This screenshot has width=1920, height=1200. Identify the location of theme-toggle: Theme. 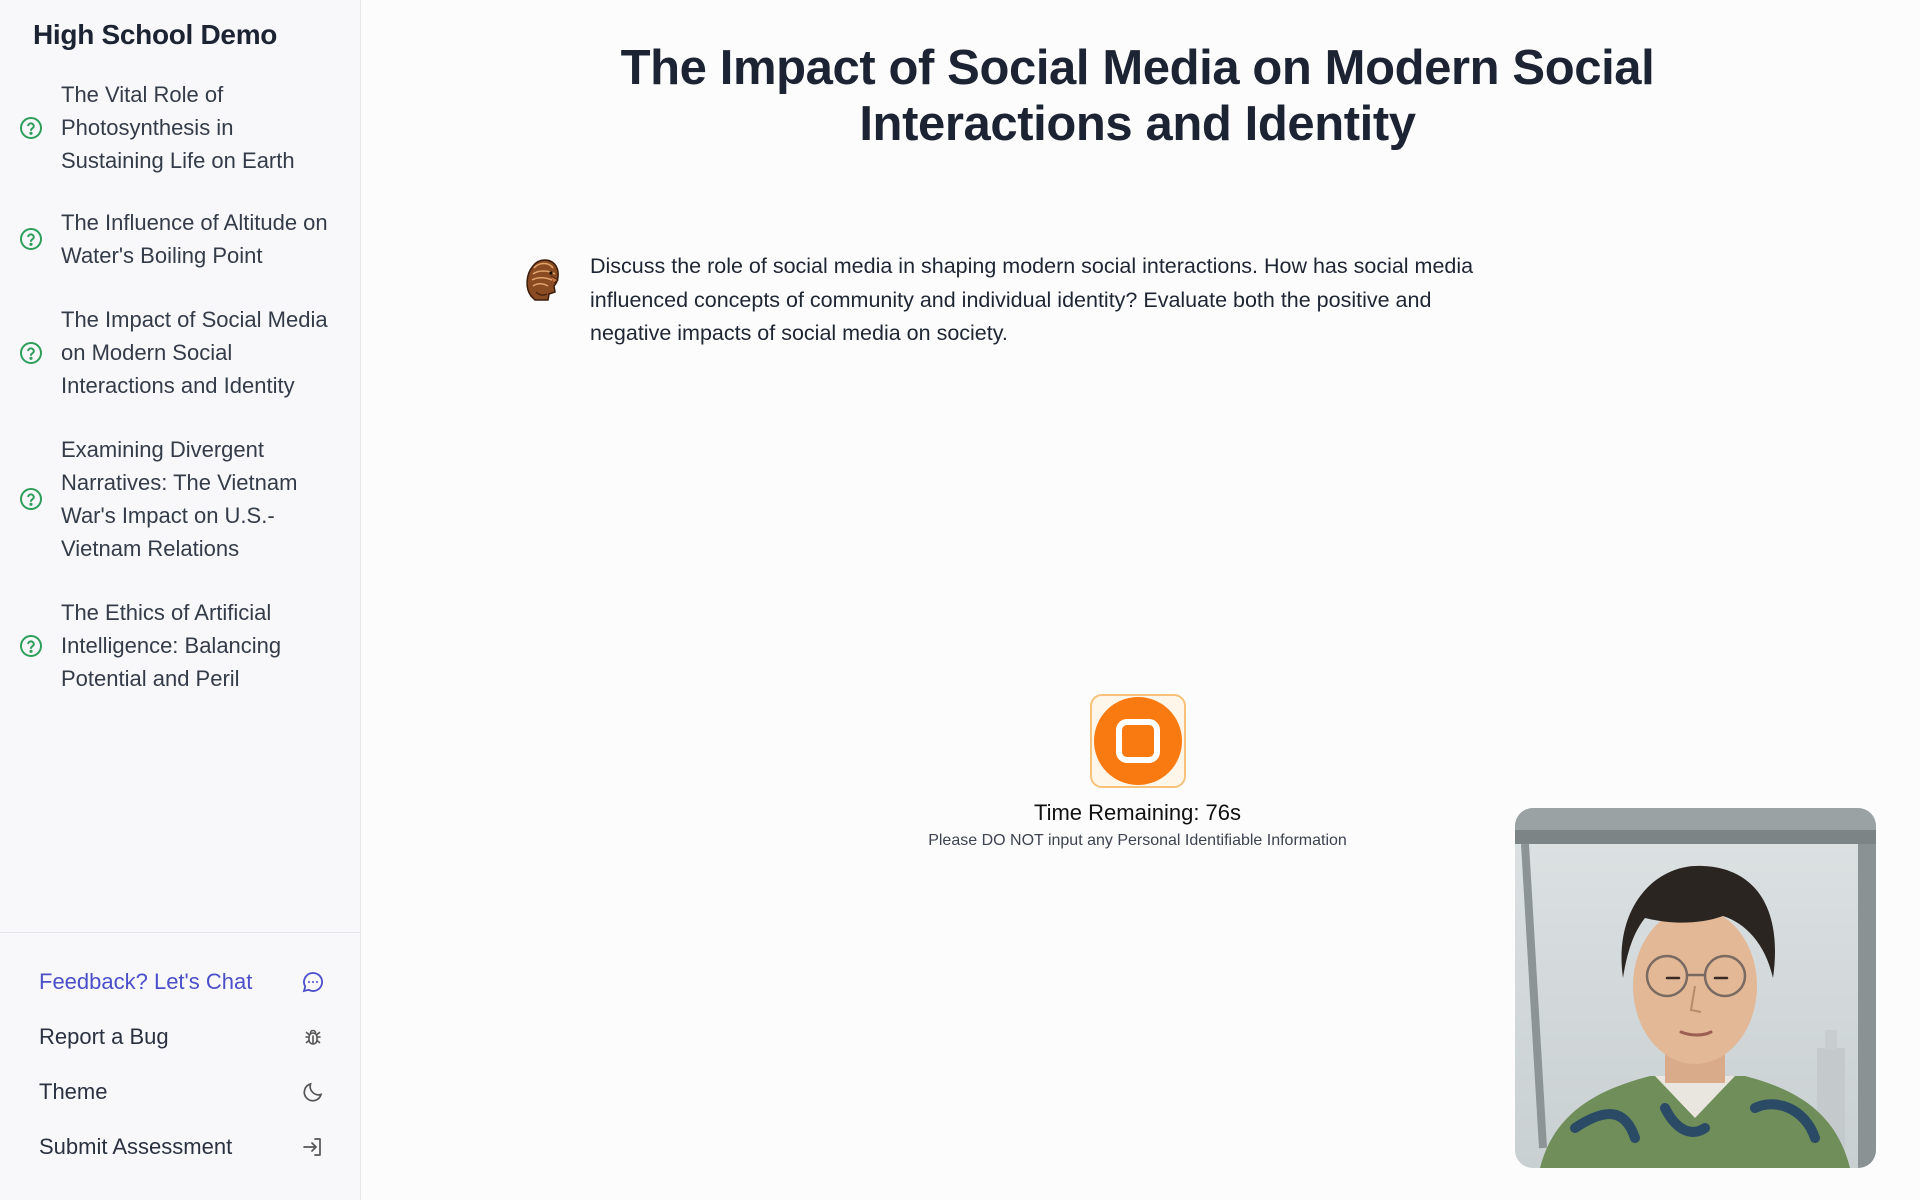
(182, 1092).